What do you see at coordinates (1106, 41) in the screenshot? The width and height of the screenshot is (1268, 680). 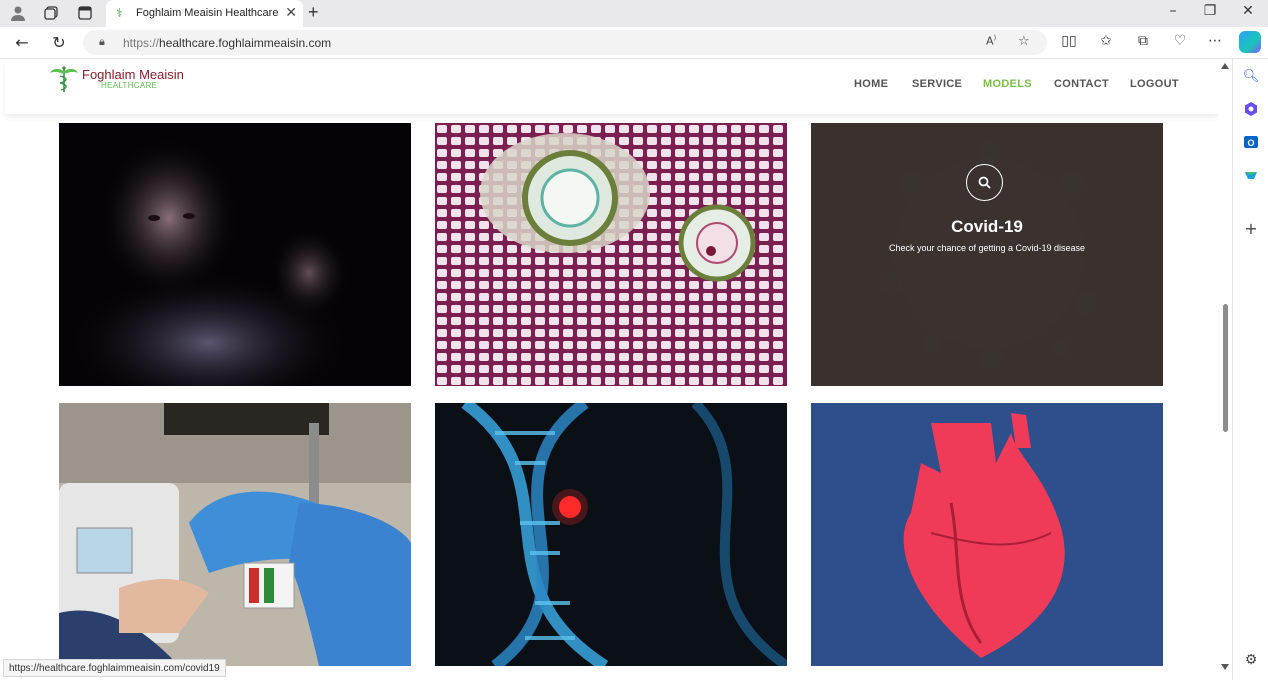 I see `favorites-icon: ✩` at bounding box center [1106, 41].